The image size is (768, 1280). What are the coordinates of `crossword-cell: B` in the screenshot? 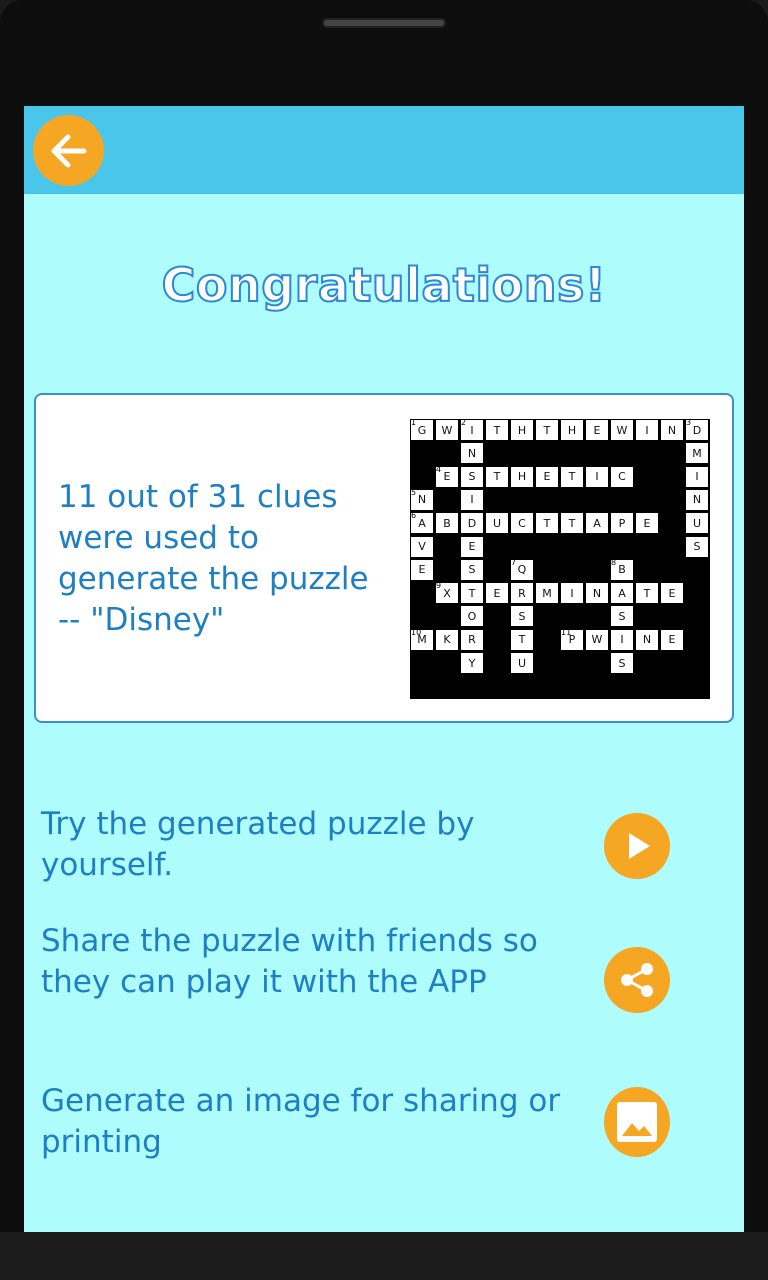 It's located at (447, 523).